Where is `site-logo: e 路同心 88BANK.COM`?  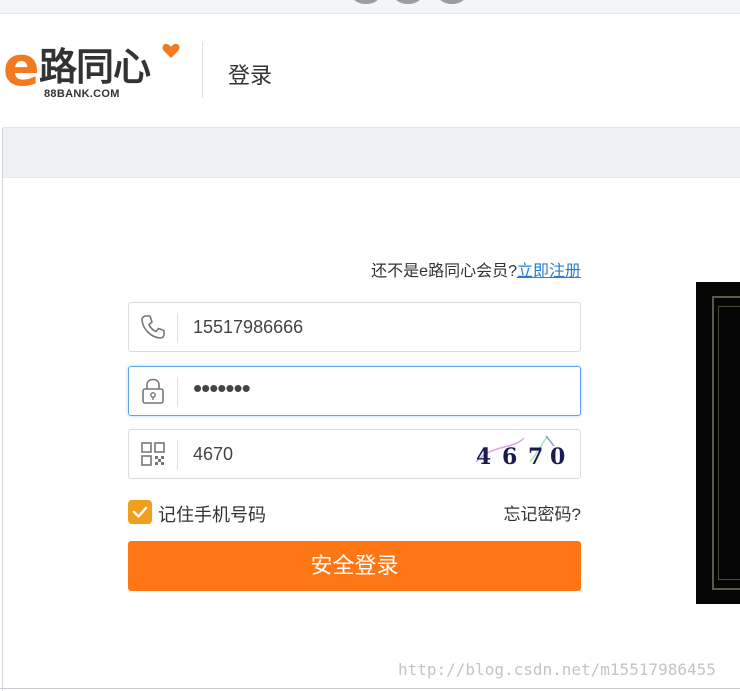 site-logo: e 路同心 88BANK.COM is located at coordinates (93, 78).